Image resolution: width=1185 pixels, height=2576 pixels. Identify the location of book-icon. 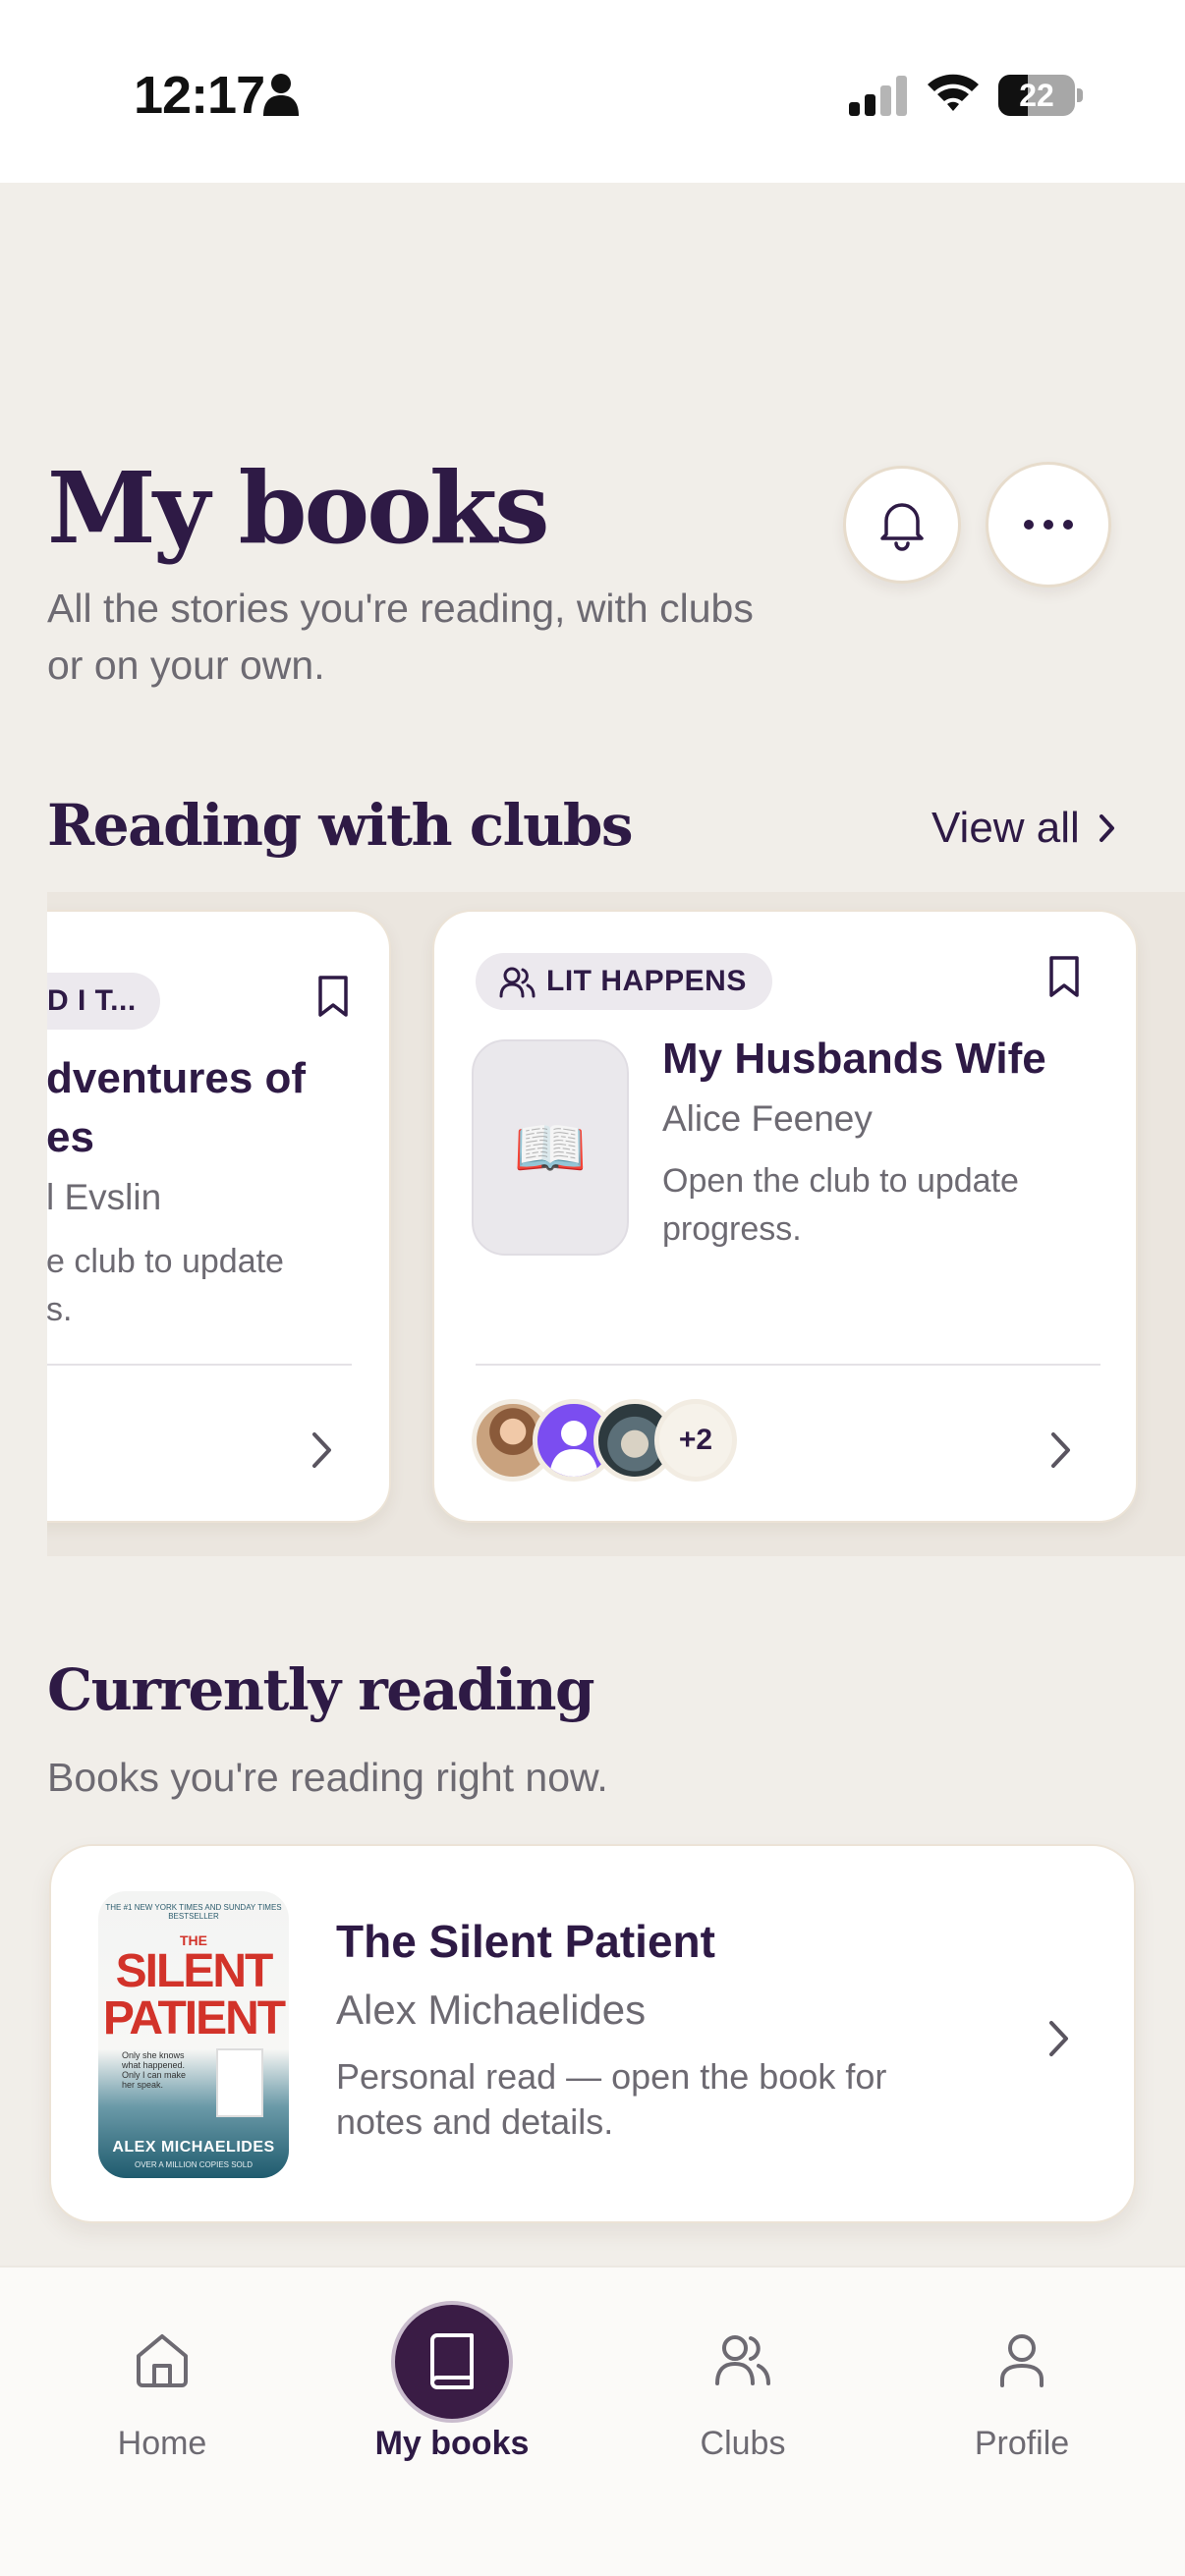
(452, 2361).